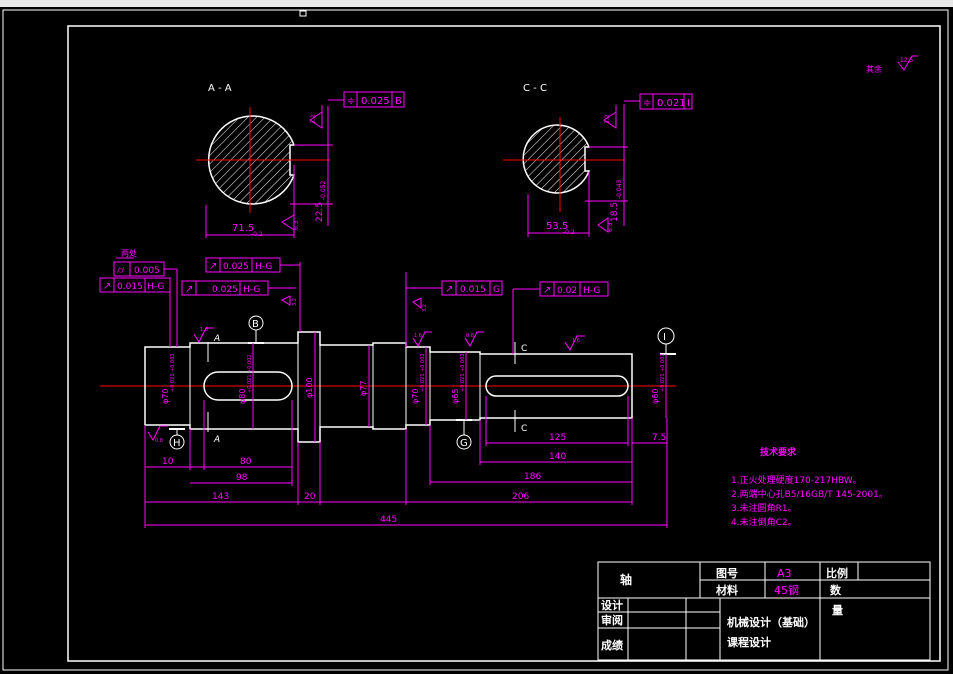 The width and height of the screenshot is (953, 674). I want to click on cc-depth: 18.5, so click(615, 212).